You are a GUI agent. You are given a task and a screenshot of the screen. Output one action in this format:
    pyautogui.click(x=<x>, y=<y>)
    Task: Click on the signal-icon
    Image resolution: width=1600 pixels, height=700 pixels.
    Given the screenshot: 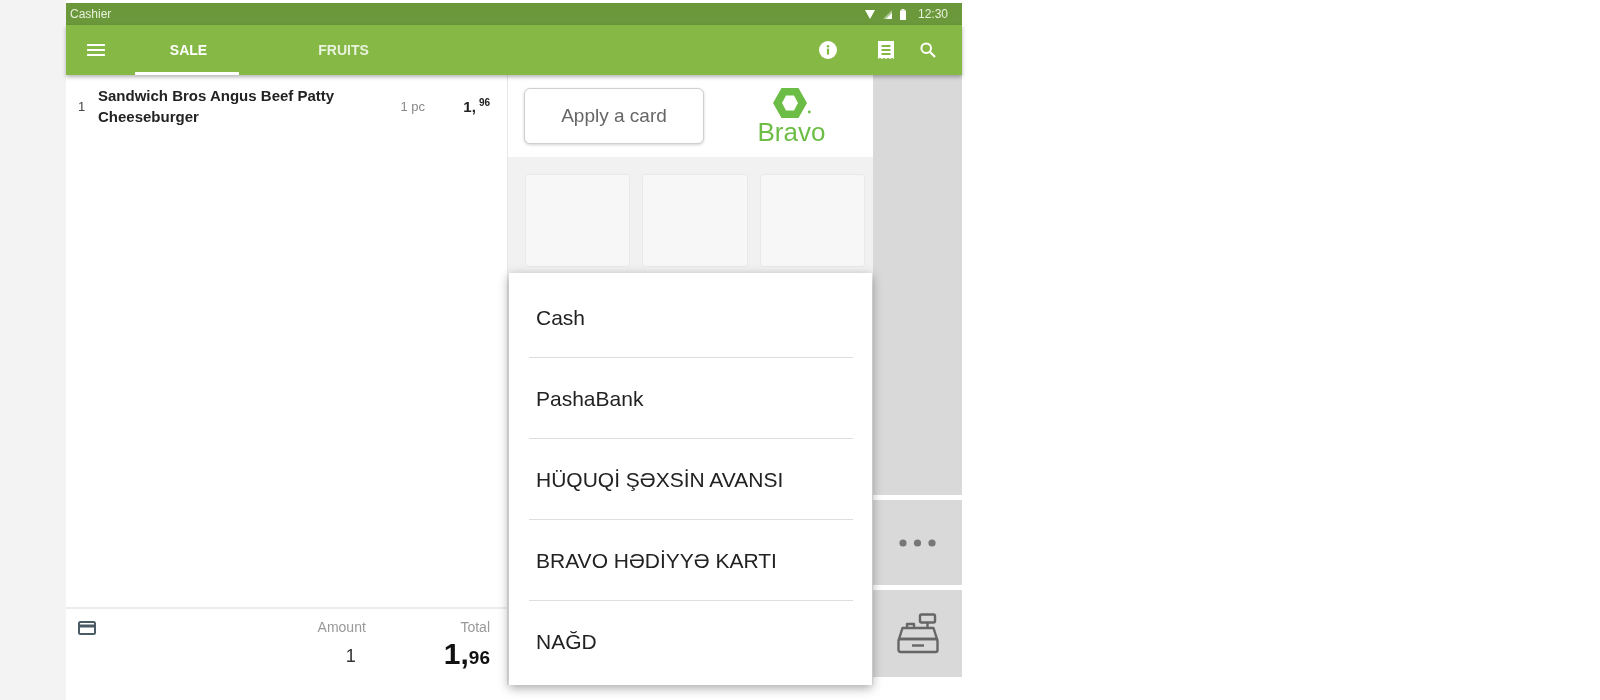 What is the action you would take?
    pyautogui.click(x=887, y=14)
    